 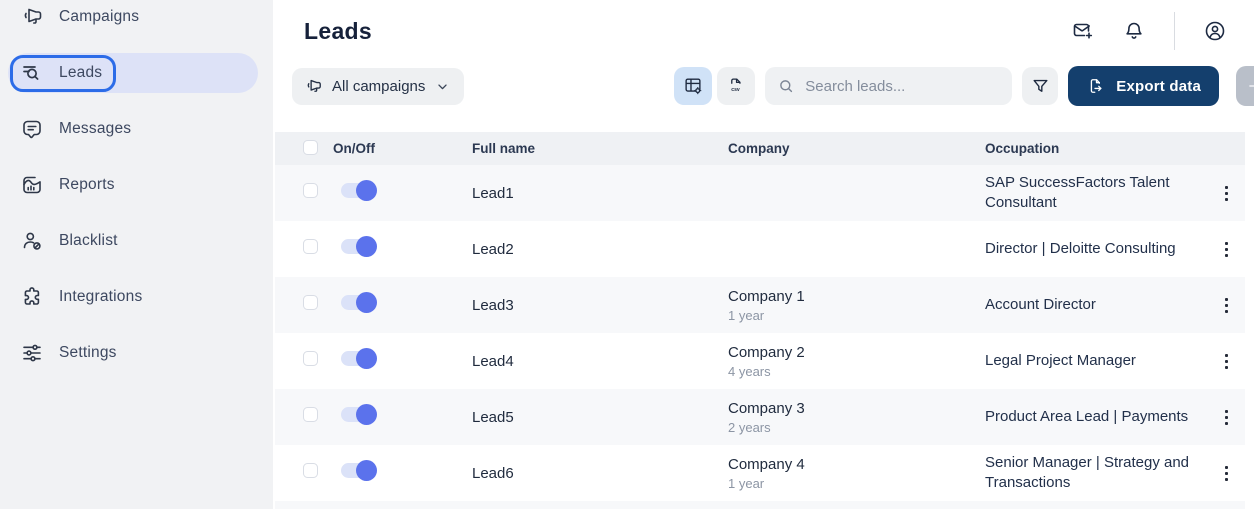 I want to click on sidebar-item-blacklist: Blacklist, so click(x=136, y=241).